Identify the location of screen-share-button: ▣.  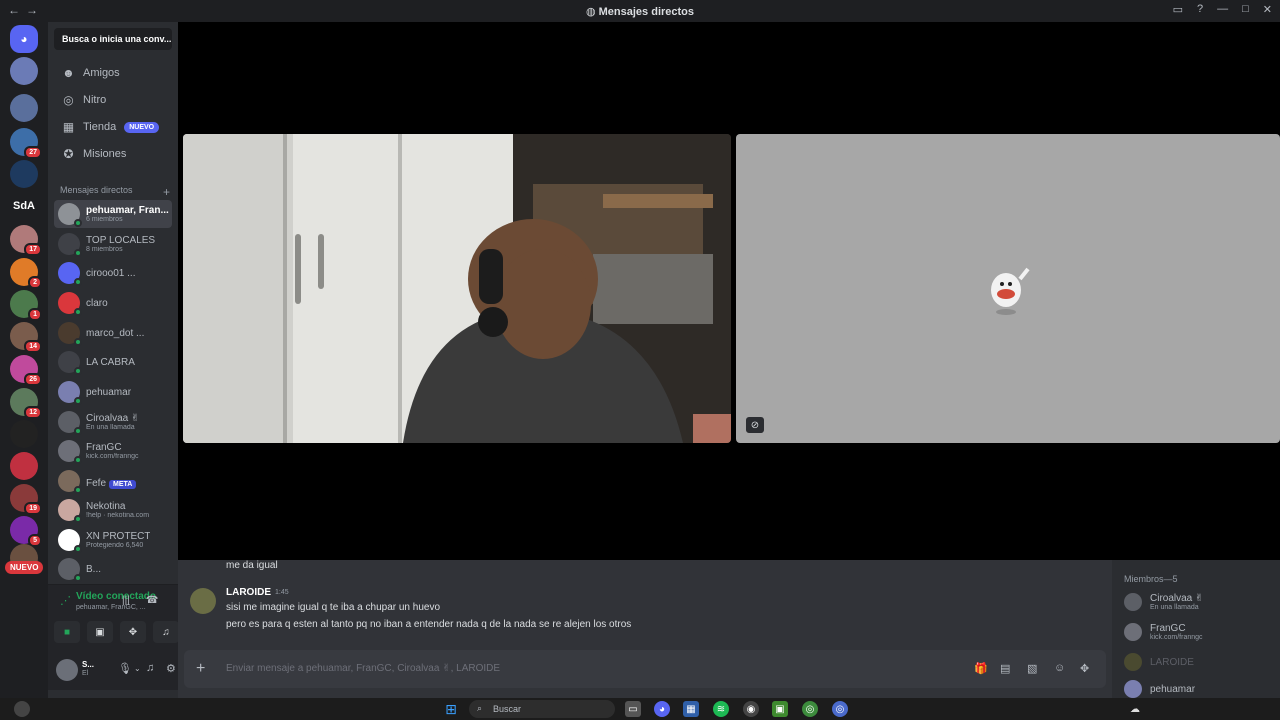
(100, 632).